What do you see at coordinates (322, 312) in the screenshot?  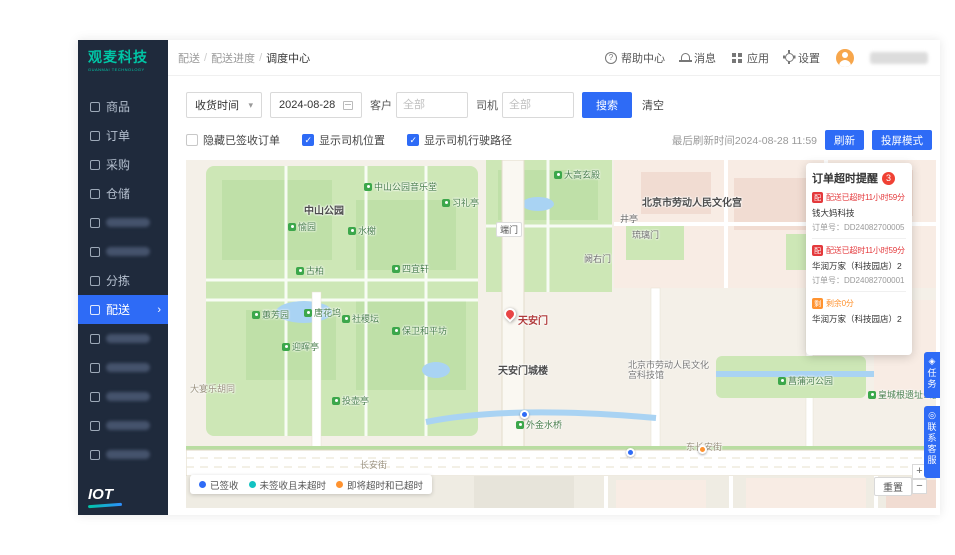 I see `map-poi-label: 唐花坞` at bounding box center [322, 312].